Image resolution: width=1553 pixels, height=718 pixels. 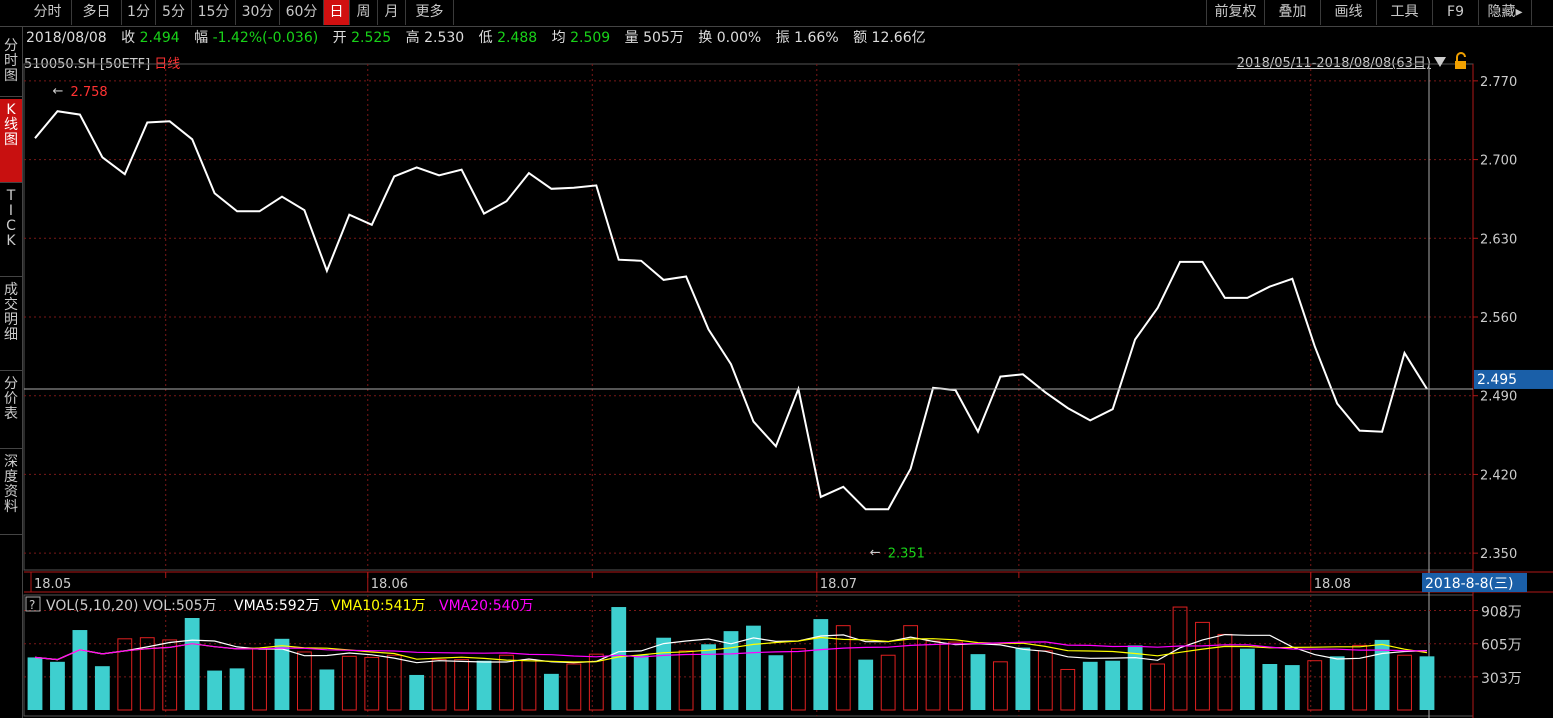 What do you see at coordinates (1469, 584) in the screenshot?
I see `cursor-date-label: 2018-8-8(三)` at bounding box center [1469, 584].